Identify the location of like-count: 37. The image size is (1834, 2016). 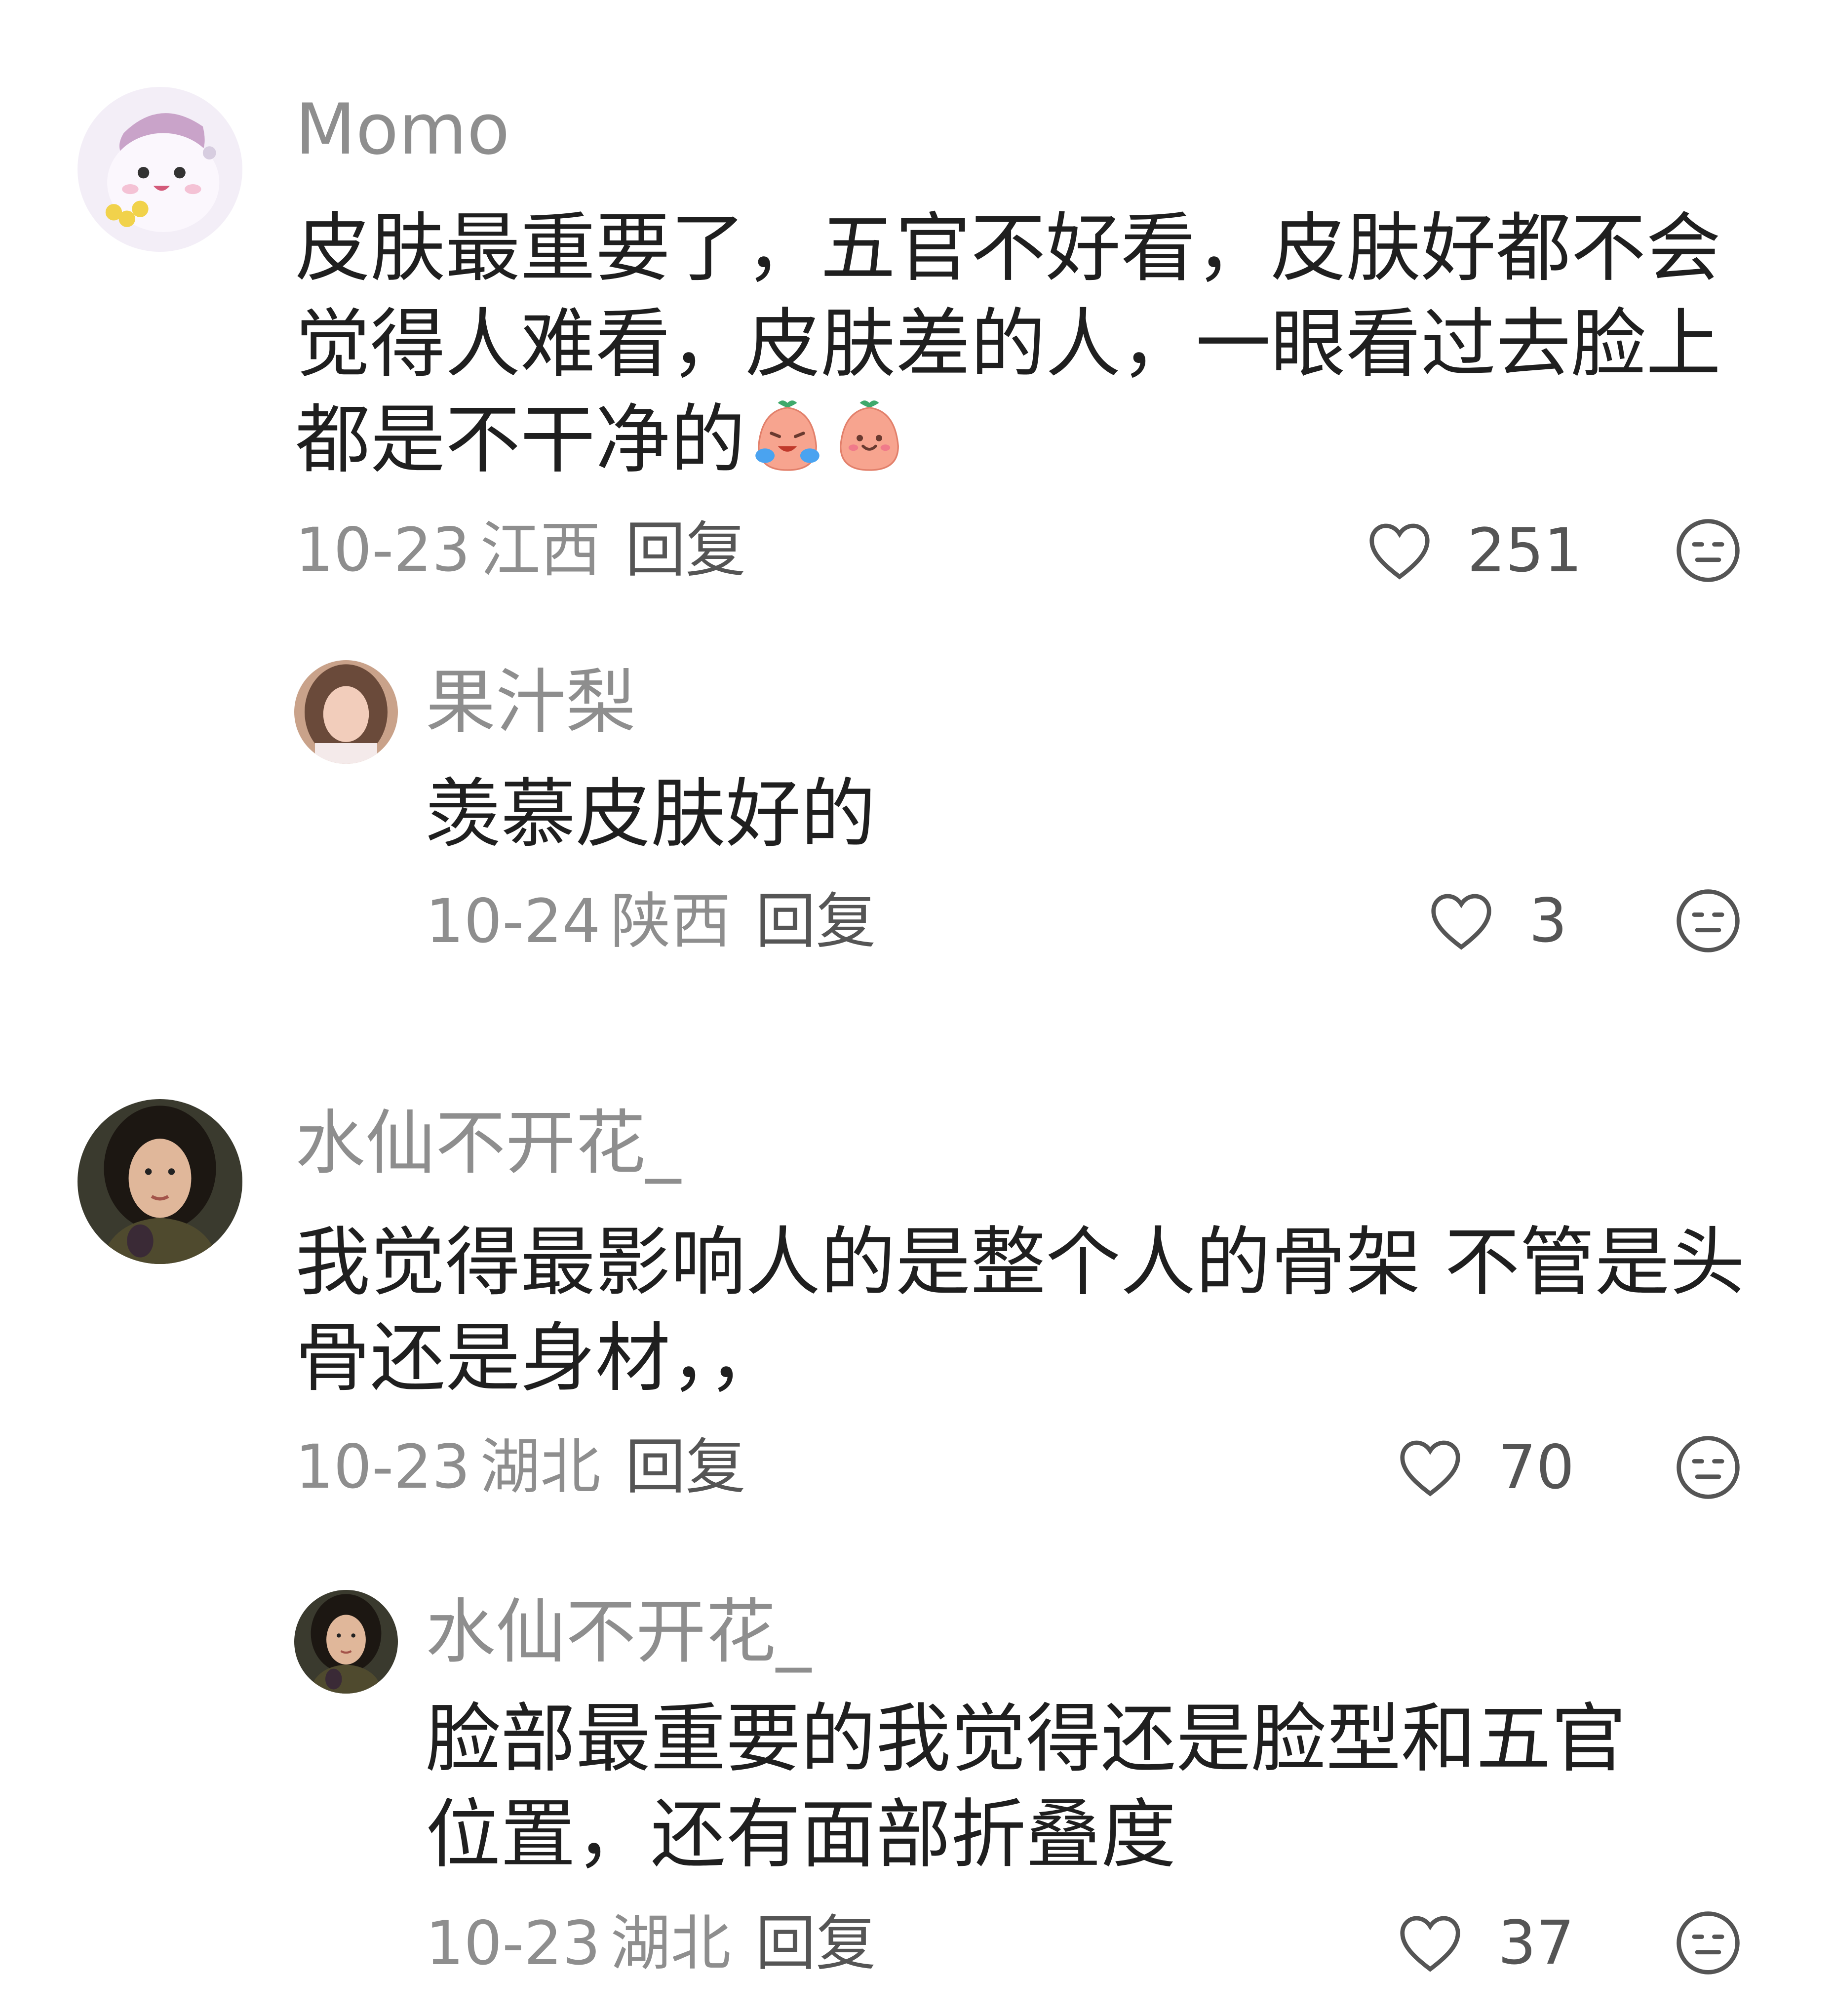
(1536, 1943).